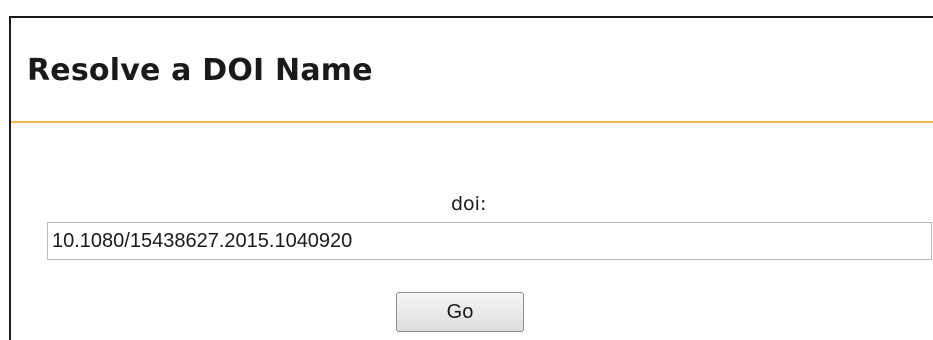 Image resolution: width=933 pixels, height=340 pixels. Describe the element at coordinates (469, 204) in the screenshot. I see `doi-label: doi:` at that location.